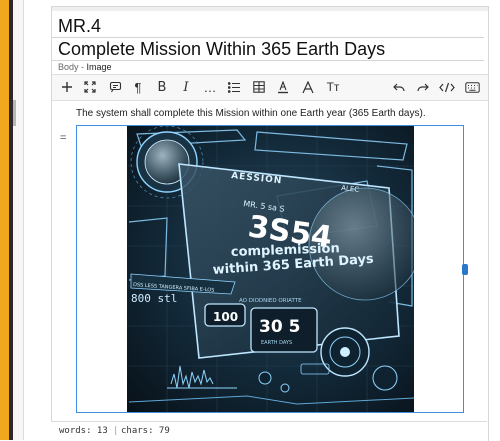 The width and height of the screenshot is (500, 441). What do you see at coordinates (399, 87) in the screenshot?
I see `undo-icon` at bounding box center [399, 87].